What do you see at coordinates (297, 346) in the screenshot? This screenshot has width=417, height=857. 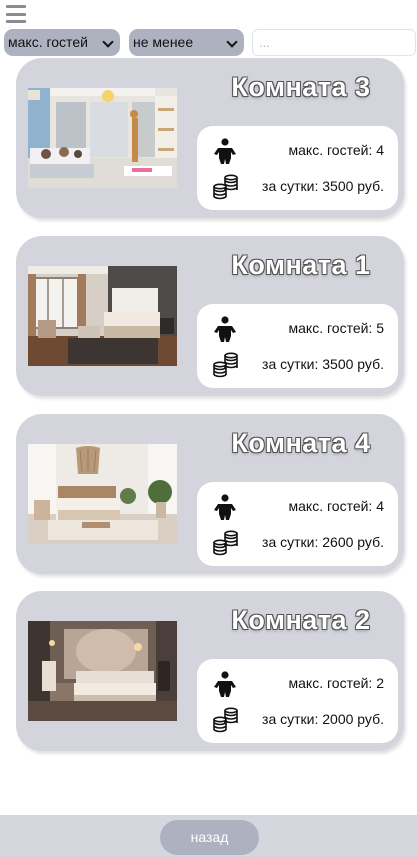 I see `room-info-box: макс. гостей: 5 за сутки: 3500 руб.` at bounding box center [297, 346].